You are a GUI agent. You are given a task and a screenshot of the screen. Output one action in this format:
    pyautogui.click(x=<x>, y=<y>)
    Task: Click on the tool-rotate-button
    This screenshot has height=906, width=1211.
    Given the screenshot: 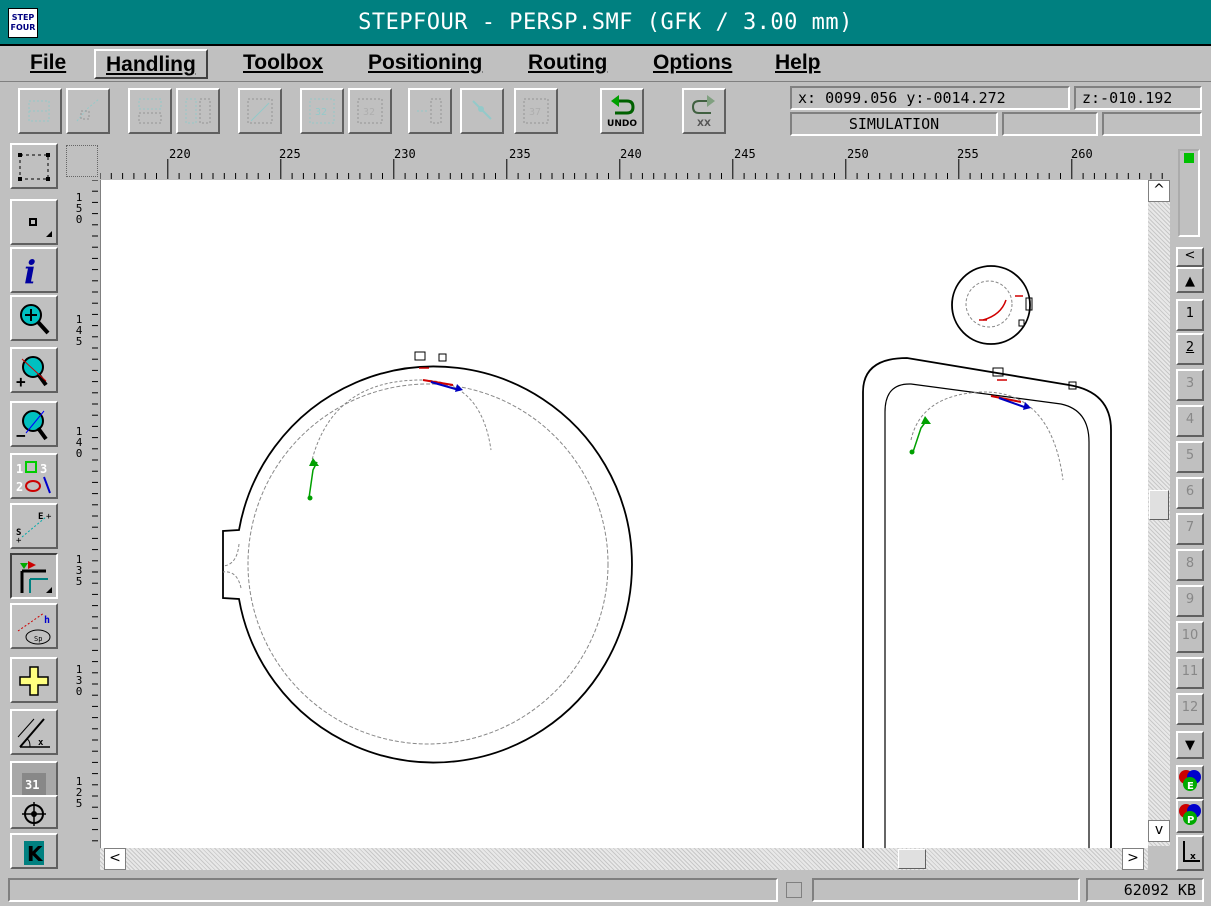 What is the action you would take?
    pyautogui.click(x=88, y=111)
    